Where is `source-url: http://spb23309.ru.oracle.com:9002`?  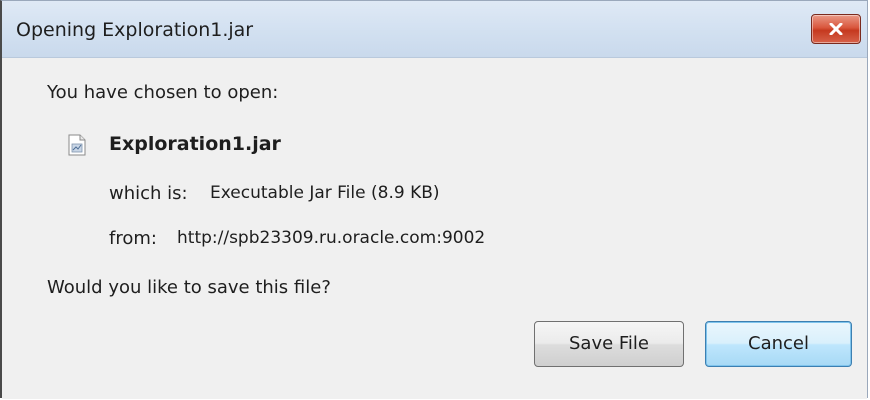 source-url: http://spb23309.ru.oracle.com:9002 is located at coordinates (331, 238).